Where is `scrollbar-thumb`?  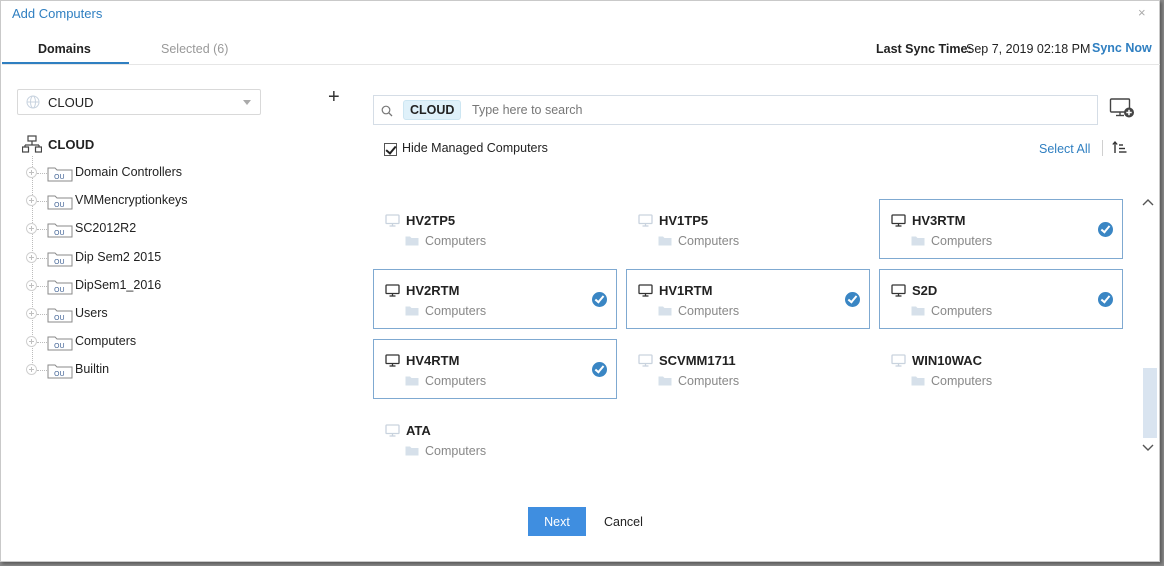
scrollbar-thumb is located at coordinates (1150, 403).